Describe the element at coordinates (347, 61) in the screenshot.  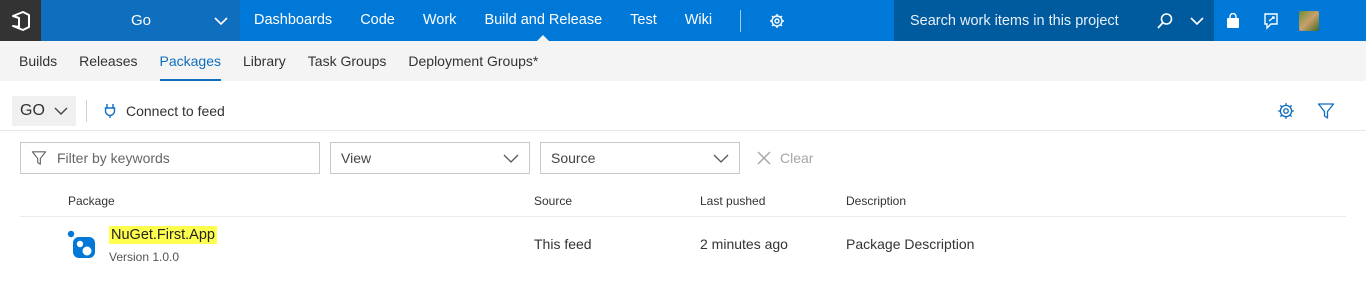
I see `tab-task-groups: Task Groups` at that location.